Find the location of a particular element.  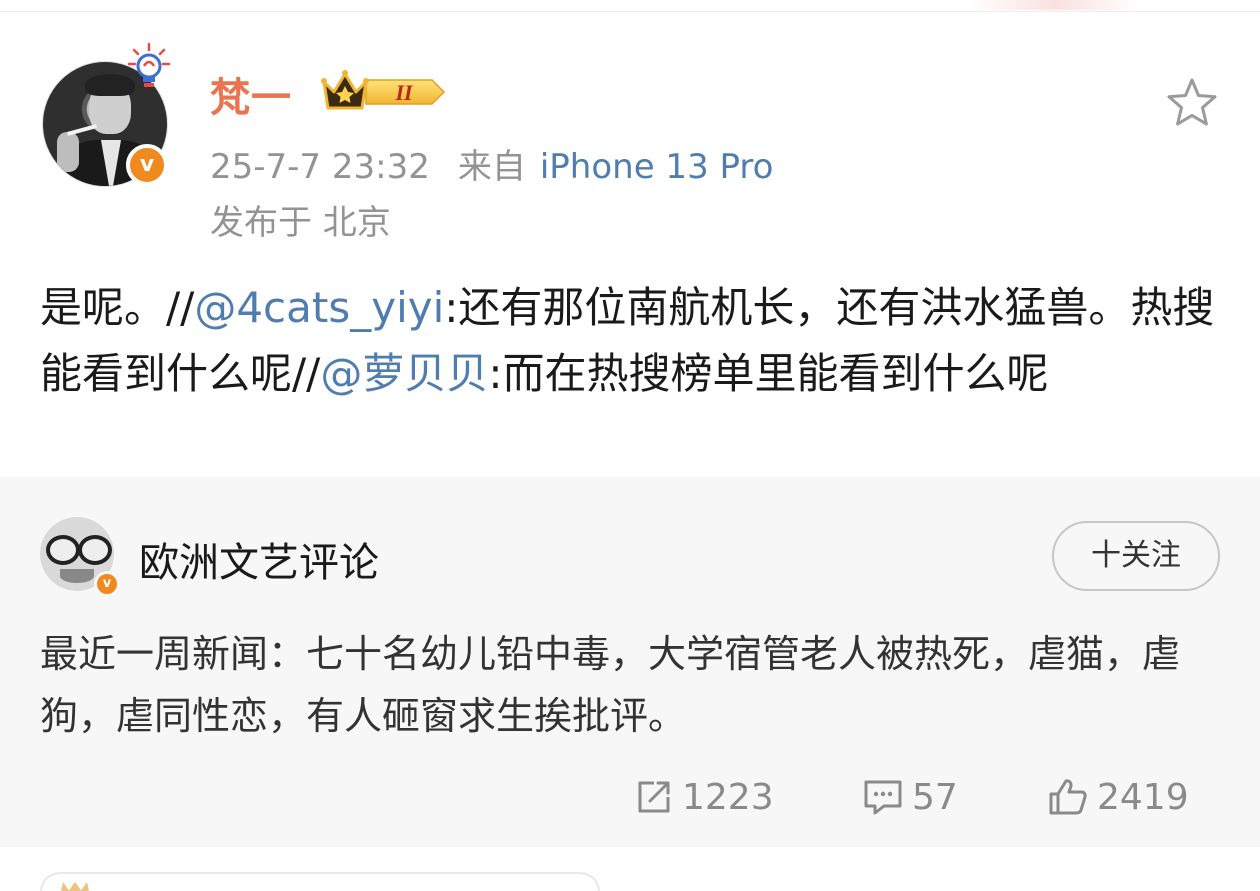

repost-author-name: 欧洲文艺评论 is located at coordinates (259, 559).